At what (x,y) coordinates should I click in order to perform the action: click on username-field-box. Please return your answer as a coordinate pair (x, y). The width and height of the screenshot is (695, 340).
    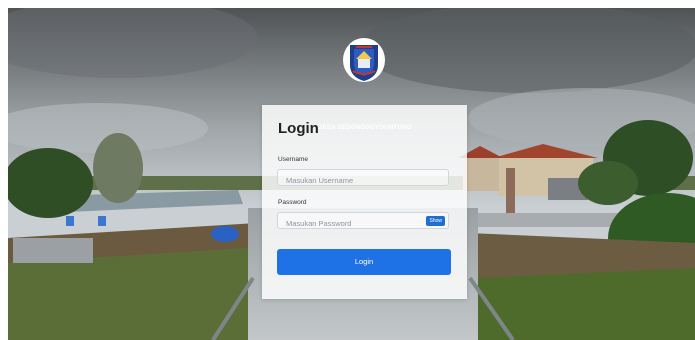
    Looking at the image, I should click on (363, 178).